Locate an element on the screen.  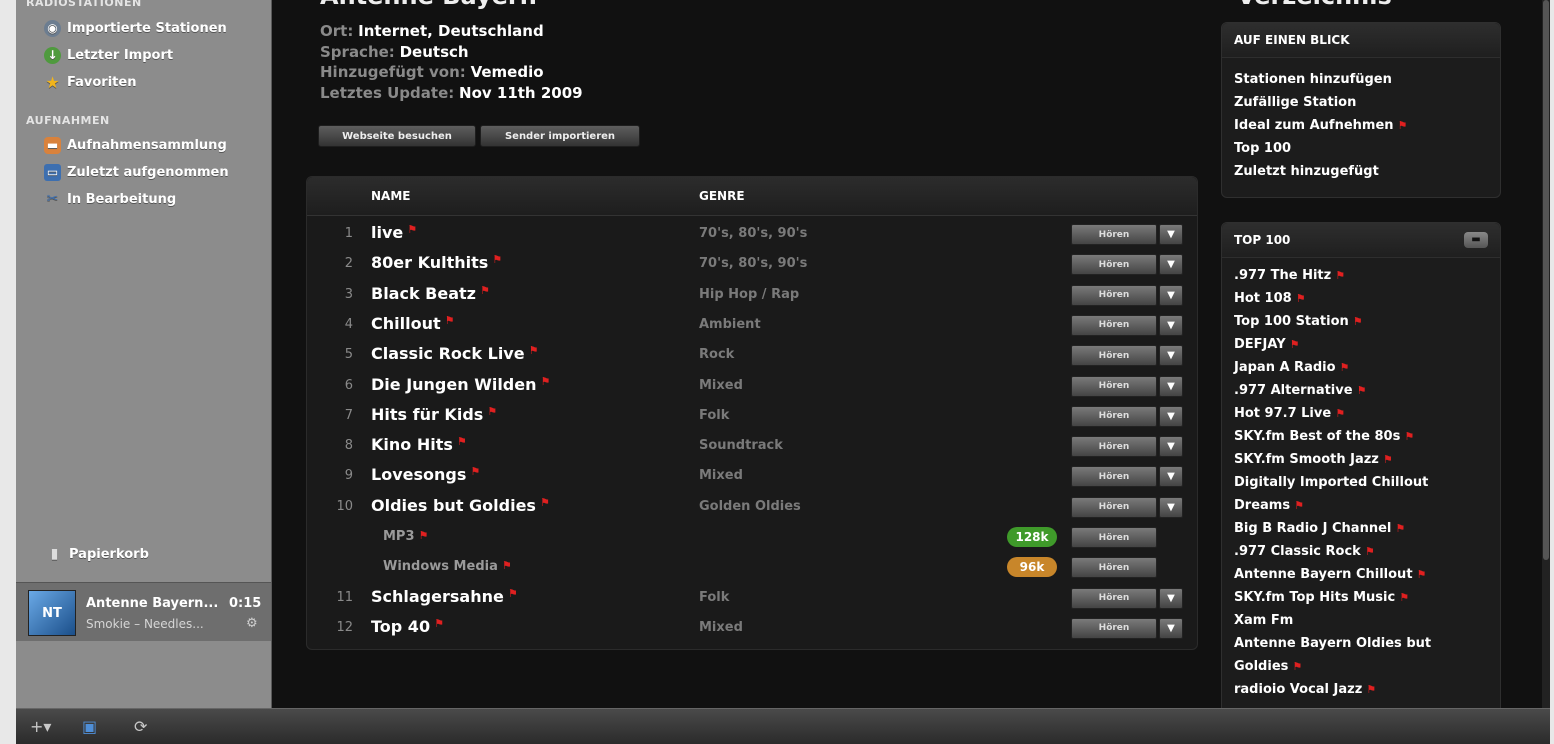
sidebar-item-papierkorb: ▮ Papierkorb is located at coordinates (97, 554).